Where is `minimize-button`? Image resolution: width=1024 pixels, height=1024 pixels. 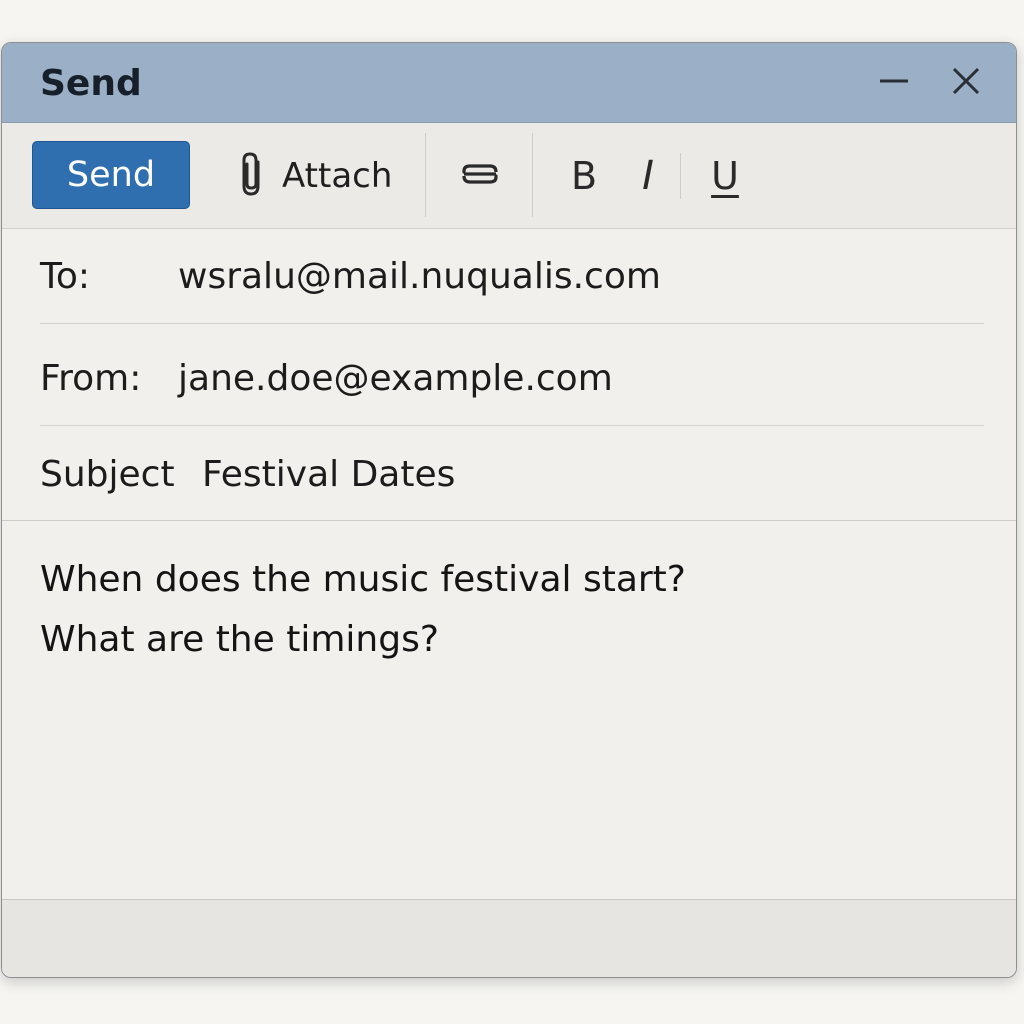
minimize-button is located at coordinates (894, 83).